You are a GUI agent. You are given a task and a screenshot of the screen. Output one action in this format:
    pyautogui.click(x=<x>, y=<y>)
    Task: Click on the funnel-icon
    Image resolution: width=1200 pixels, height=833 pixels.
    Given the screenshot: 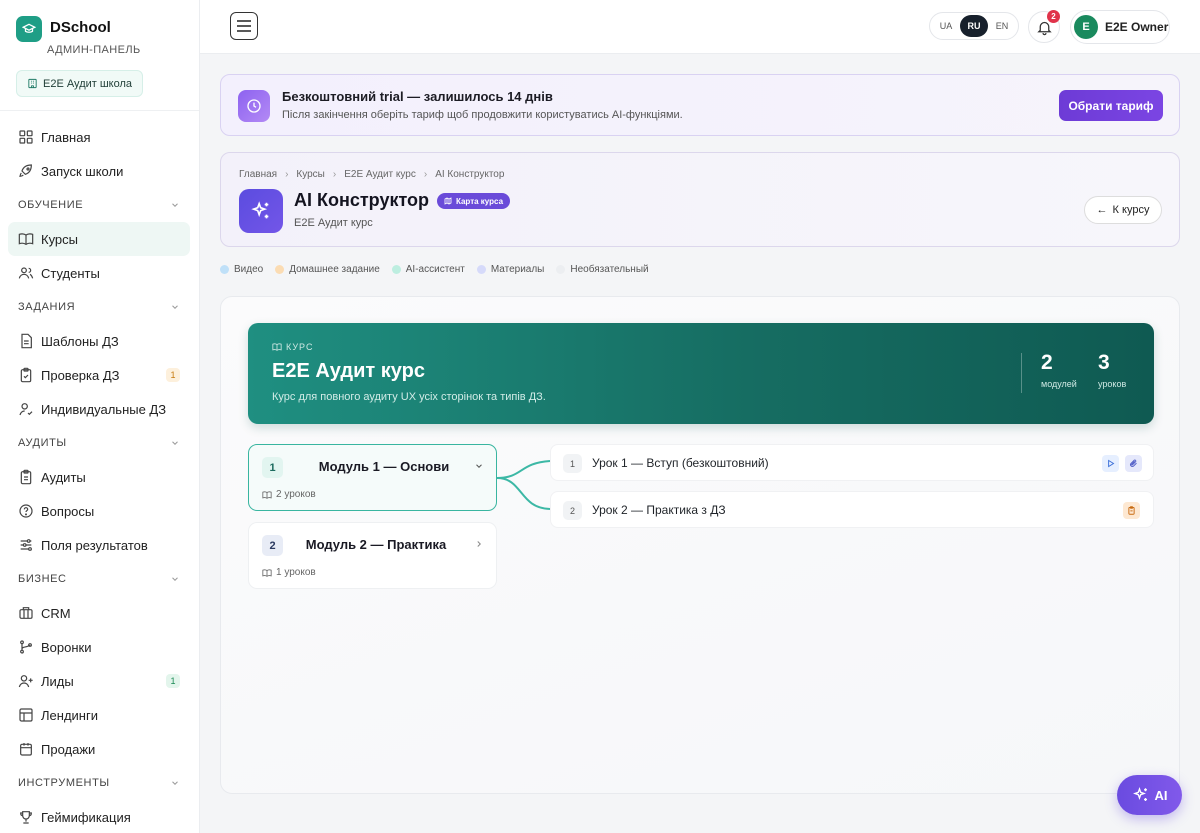 What is the action you would take?
    pyautogui.click(x=26, y=647)
    